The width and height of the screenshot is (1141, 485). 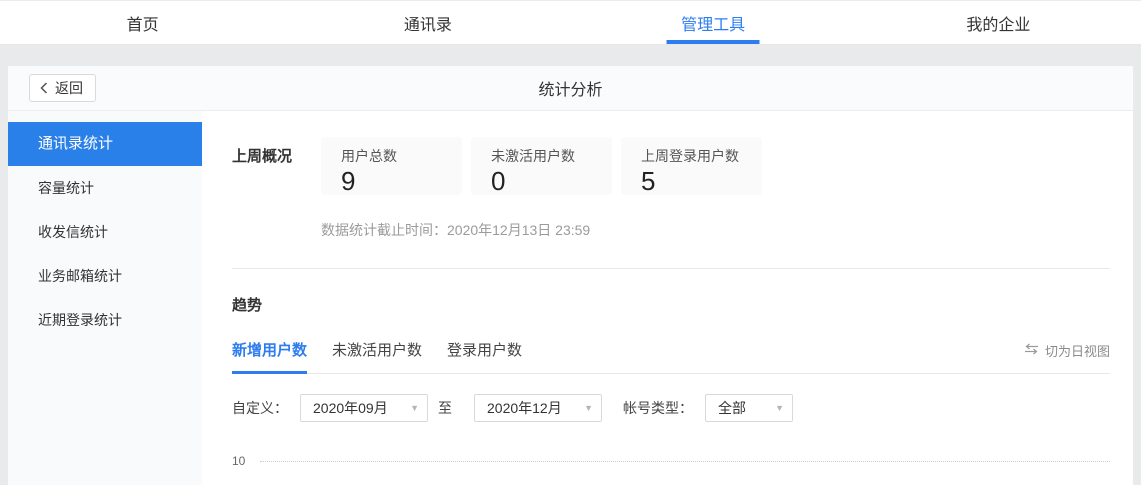 I want to click on trend-chart: 10, so click(x=671, y=461).